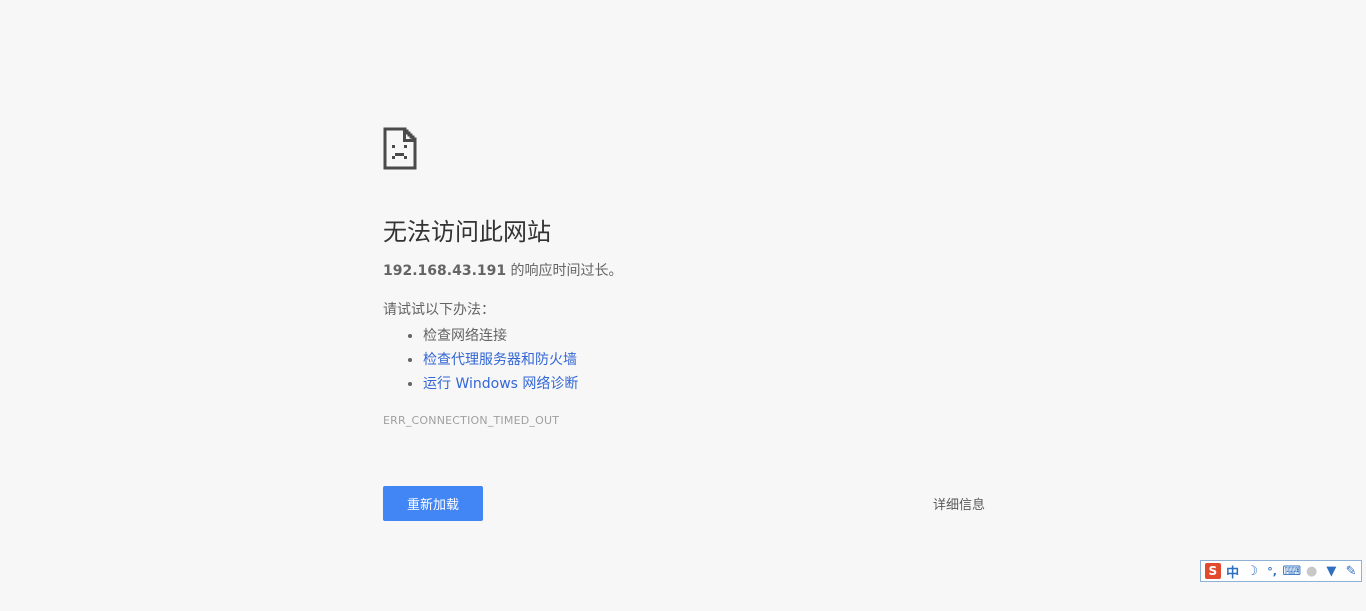 Image resolution: width=1366 pixels, height=611 pixels. I want to click on summary-text: 的响应时间过长。, so click(564, 271).